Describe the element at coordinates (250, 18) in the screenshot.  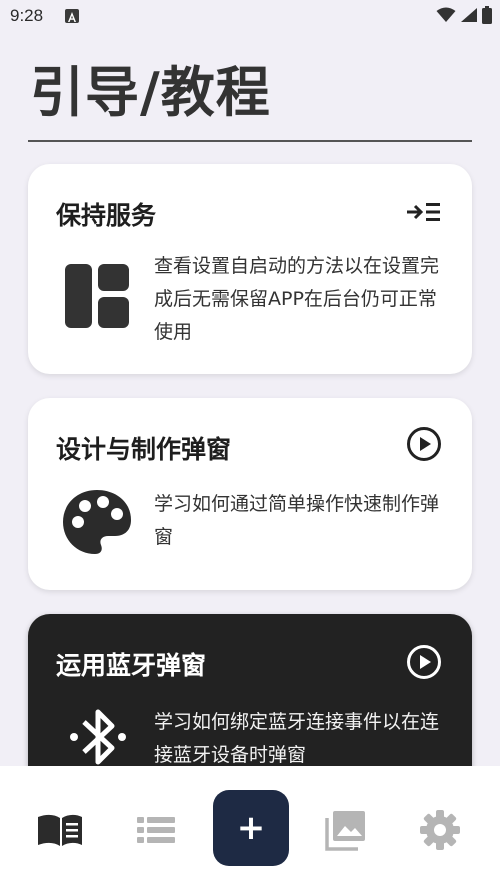
I see `status-bar: 9:28` at that location.